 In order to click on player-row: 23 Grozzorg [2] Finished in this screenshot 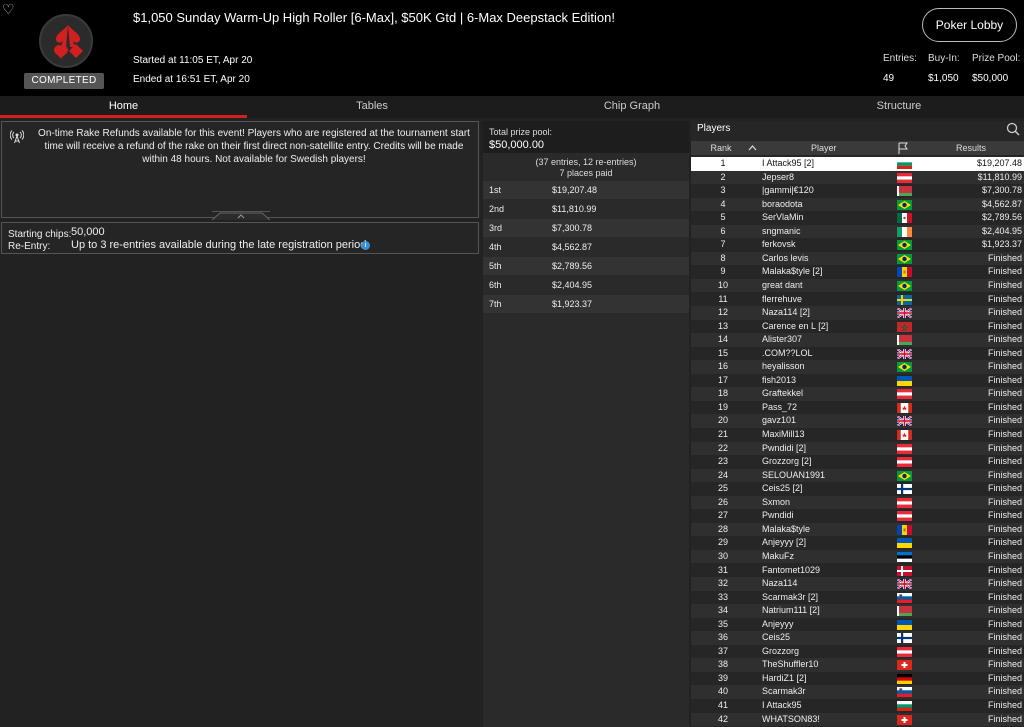, I will do `click(857, 462)`.